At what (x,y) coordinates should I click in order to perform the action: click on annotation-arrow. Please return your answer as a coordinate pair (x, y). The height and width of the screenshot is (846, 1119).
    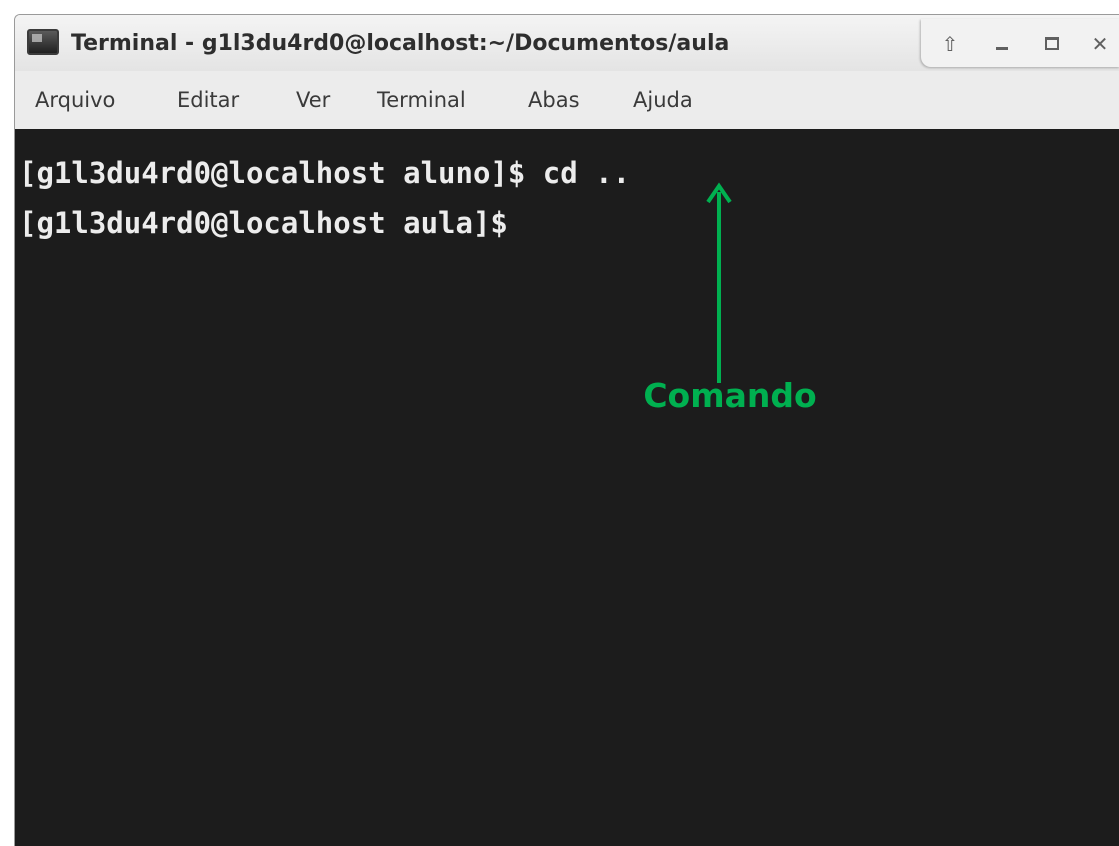
    Looking at the image, I should click on (719, 282).